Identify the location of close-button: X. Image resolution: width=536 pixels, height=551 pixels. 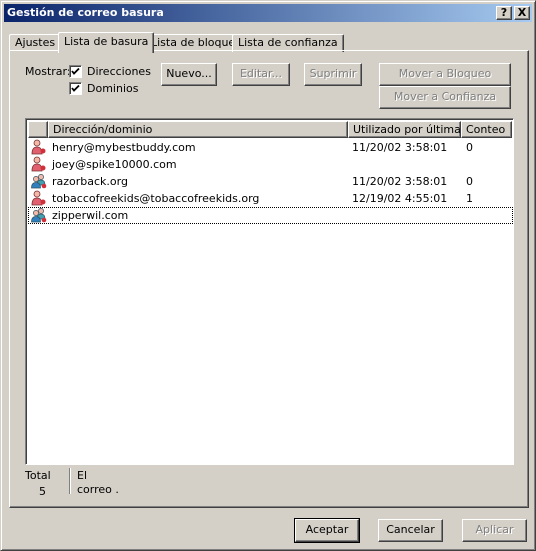
(522, 13).